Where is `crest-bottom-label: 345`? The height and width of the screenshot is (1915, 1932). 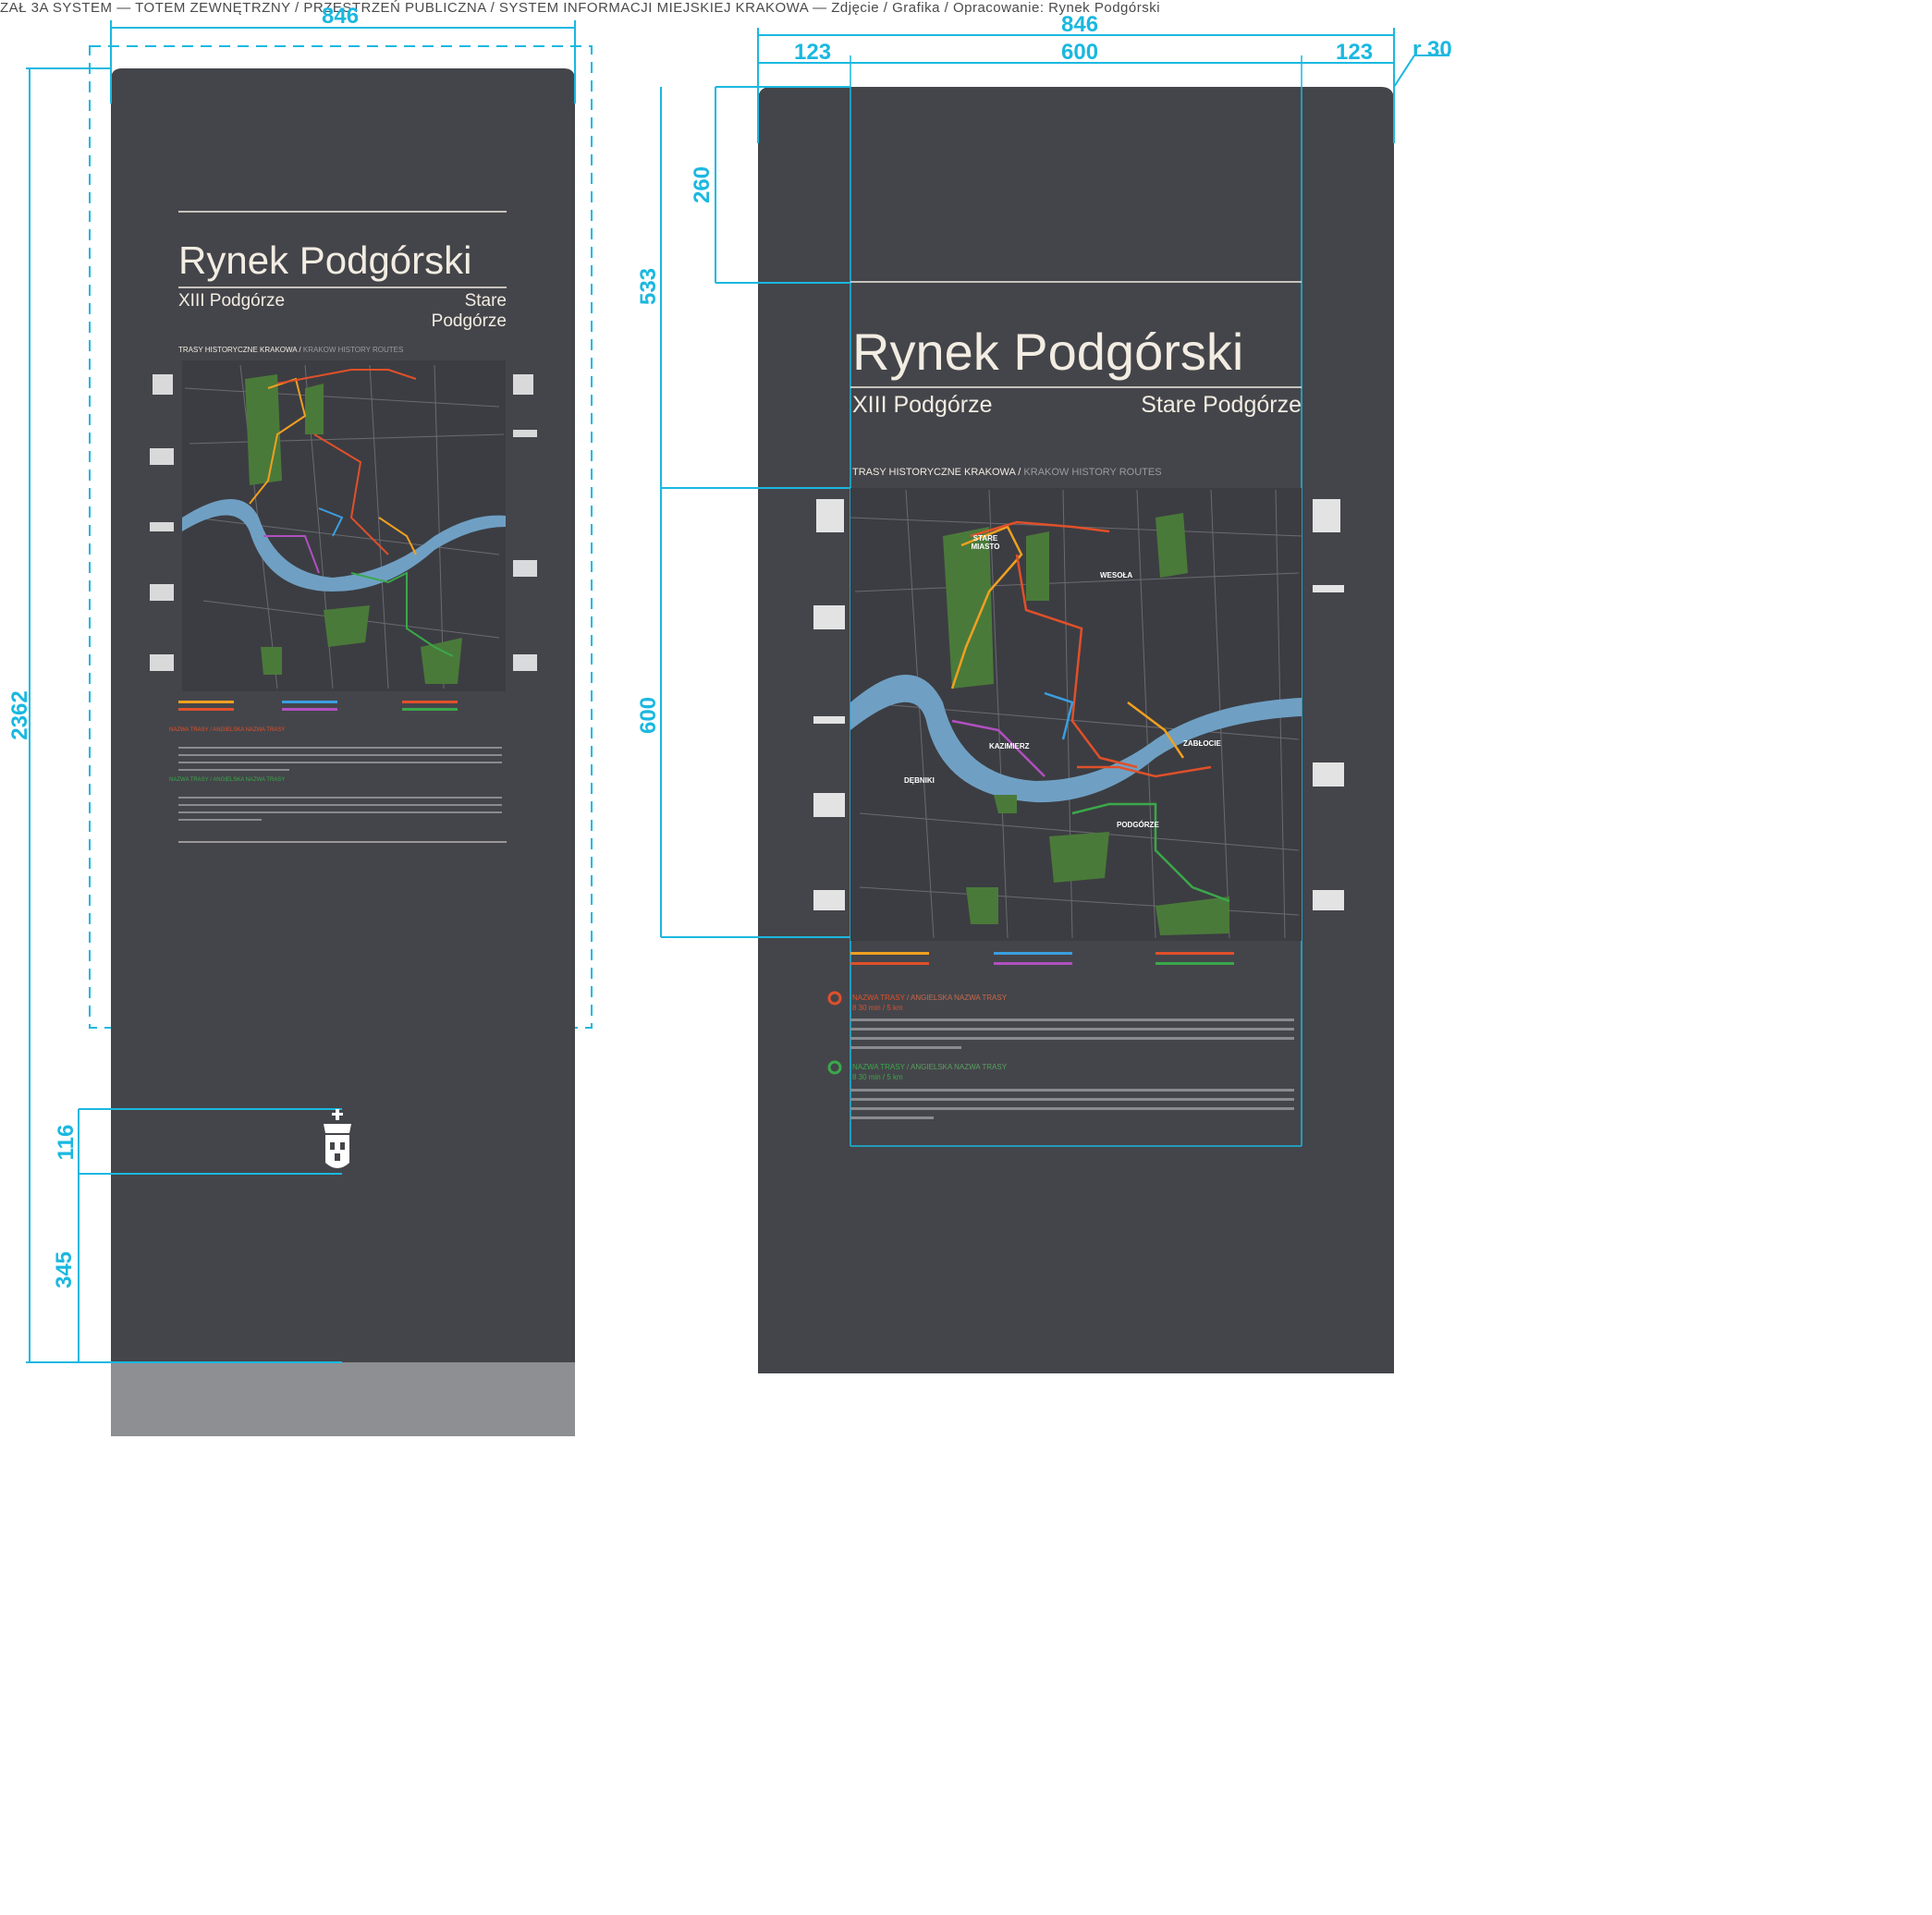
crest-bottom-label: 345 is located at coordinates (64, 1269).